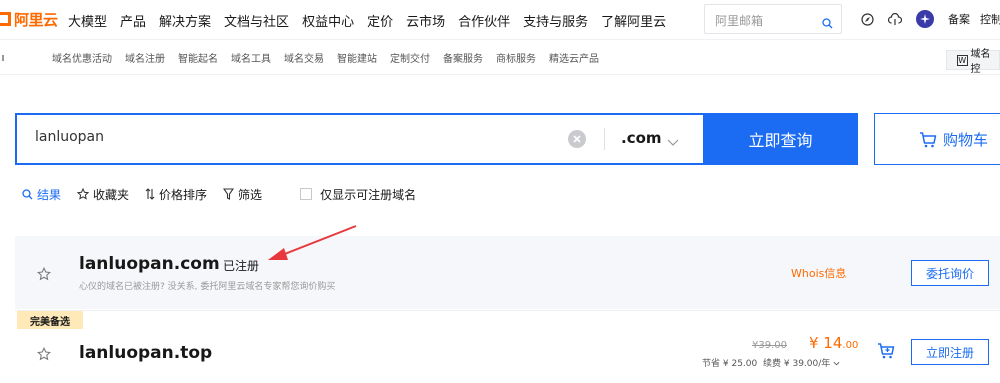 This screenshot has height=383, width=1000. What do you see at coordinates (251, 57) in the screenshot?
I see `subnav-item-tools: 域名工具` at bounding box center [251, 57].